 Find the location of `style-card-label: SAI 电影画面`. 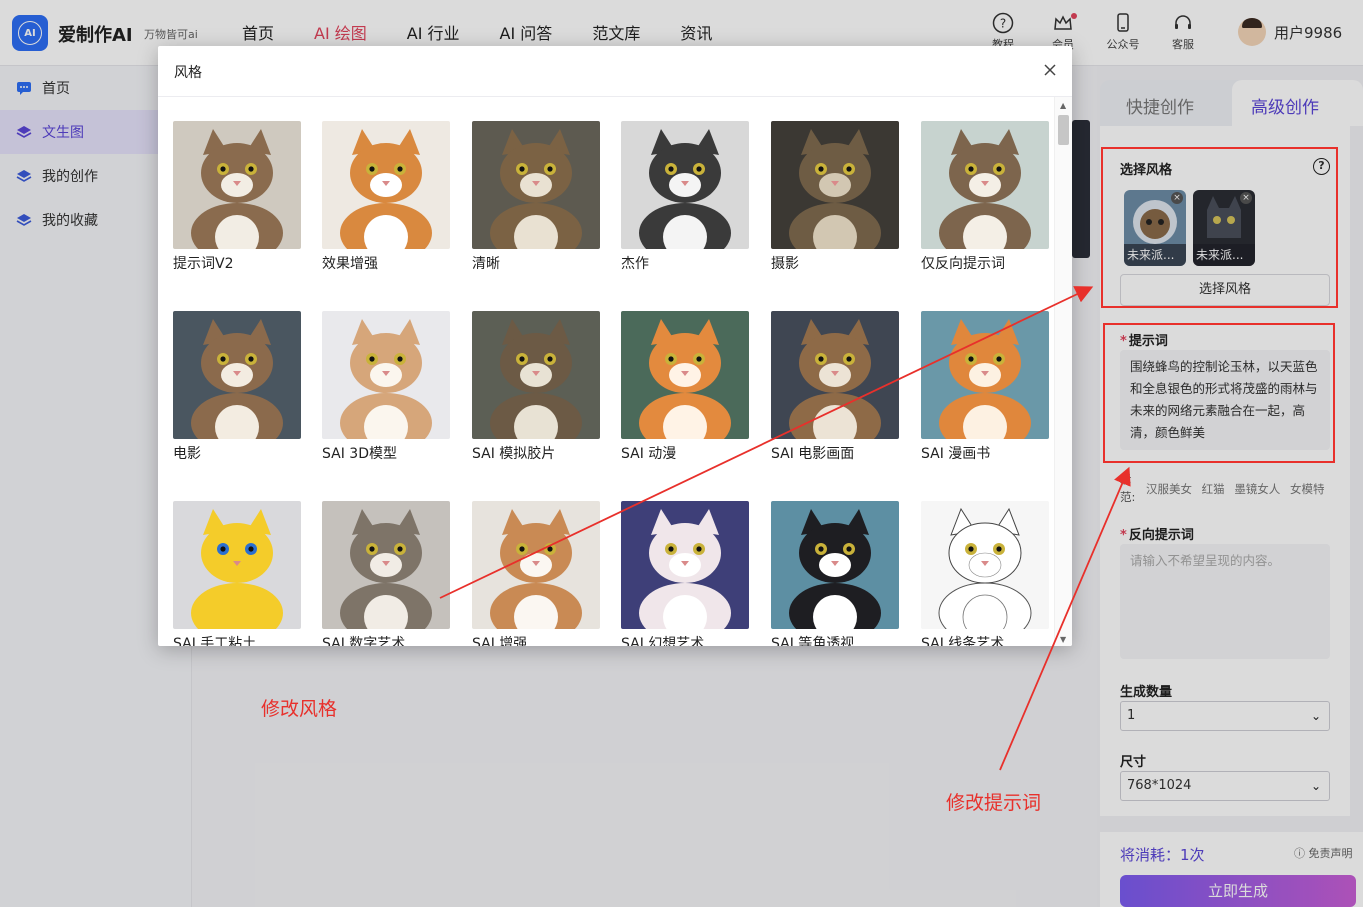

style-card-label: SAI 电影画面 is located at coordinates (813, 454).